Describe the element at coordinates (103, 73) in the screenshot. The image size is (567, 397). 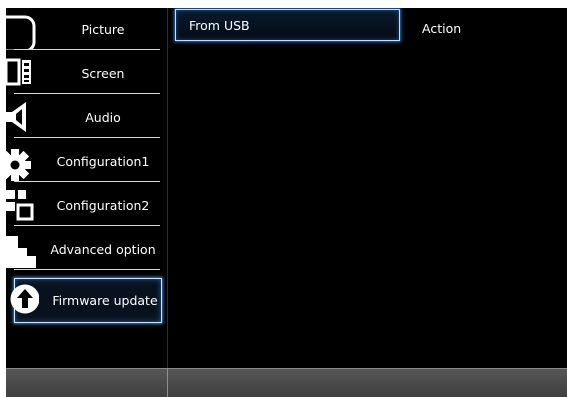
I see `menu-item-label: Screen` at that location.